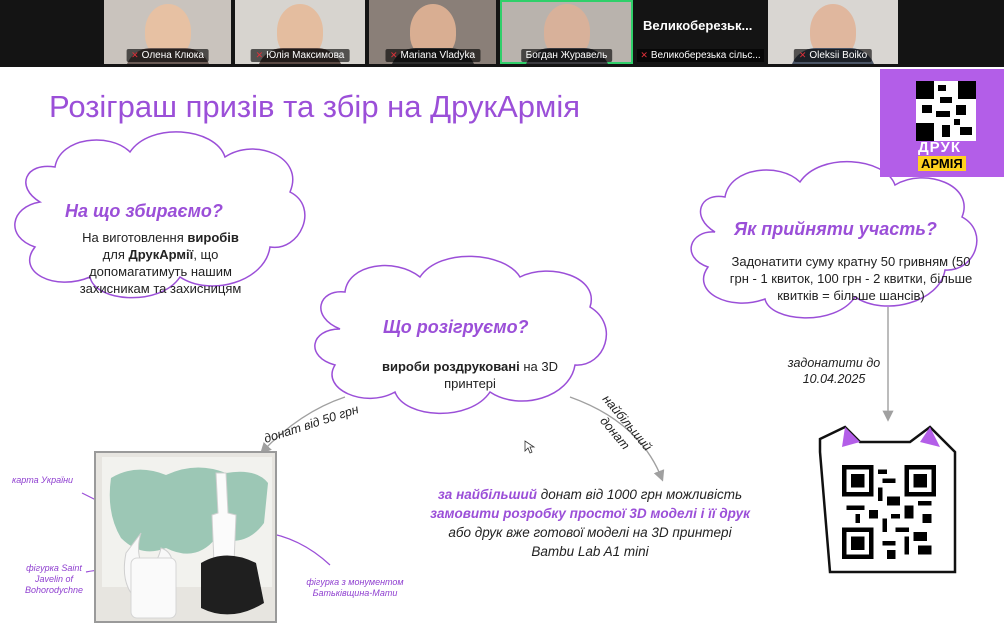 This screenshot has height=634, width=1004. I want to click on prizes-photo, so click(185, 537).